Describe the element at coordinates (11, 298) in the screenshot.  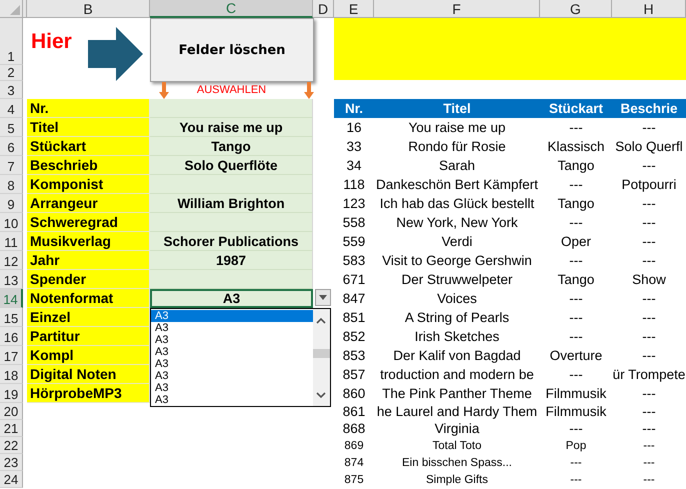
I see `row-header: 14` at that location.